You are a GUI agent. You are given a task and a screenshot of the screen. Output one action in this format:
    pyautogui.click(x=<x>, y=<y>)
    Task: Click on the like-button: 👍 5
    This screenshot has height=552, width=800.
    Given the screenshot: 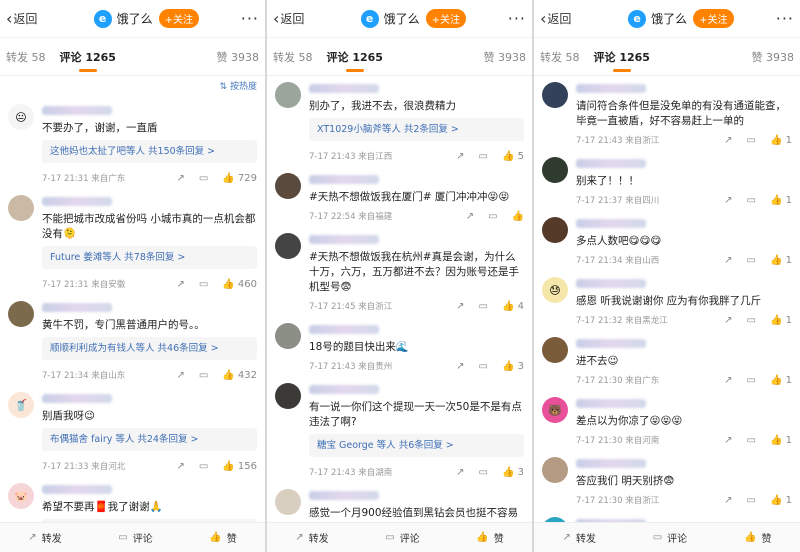 What is the action you would take?
    pyautogui.click(x=513, y=156)
    